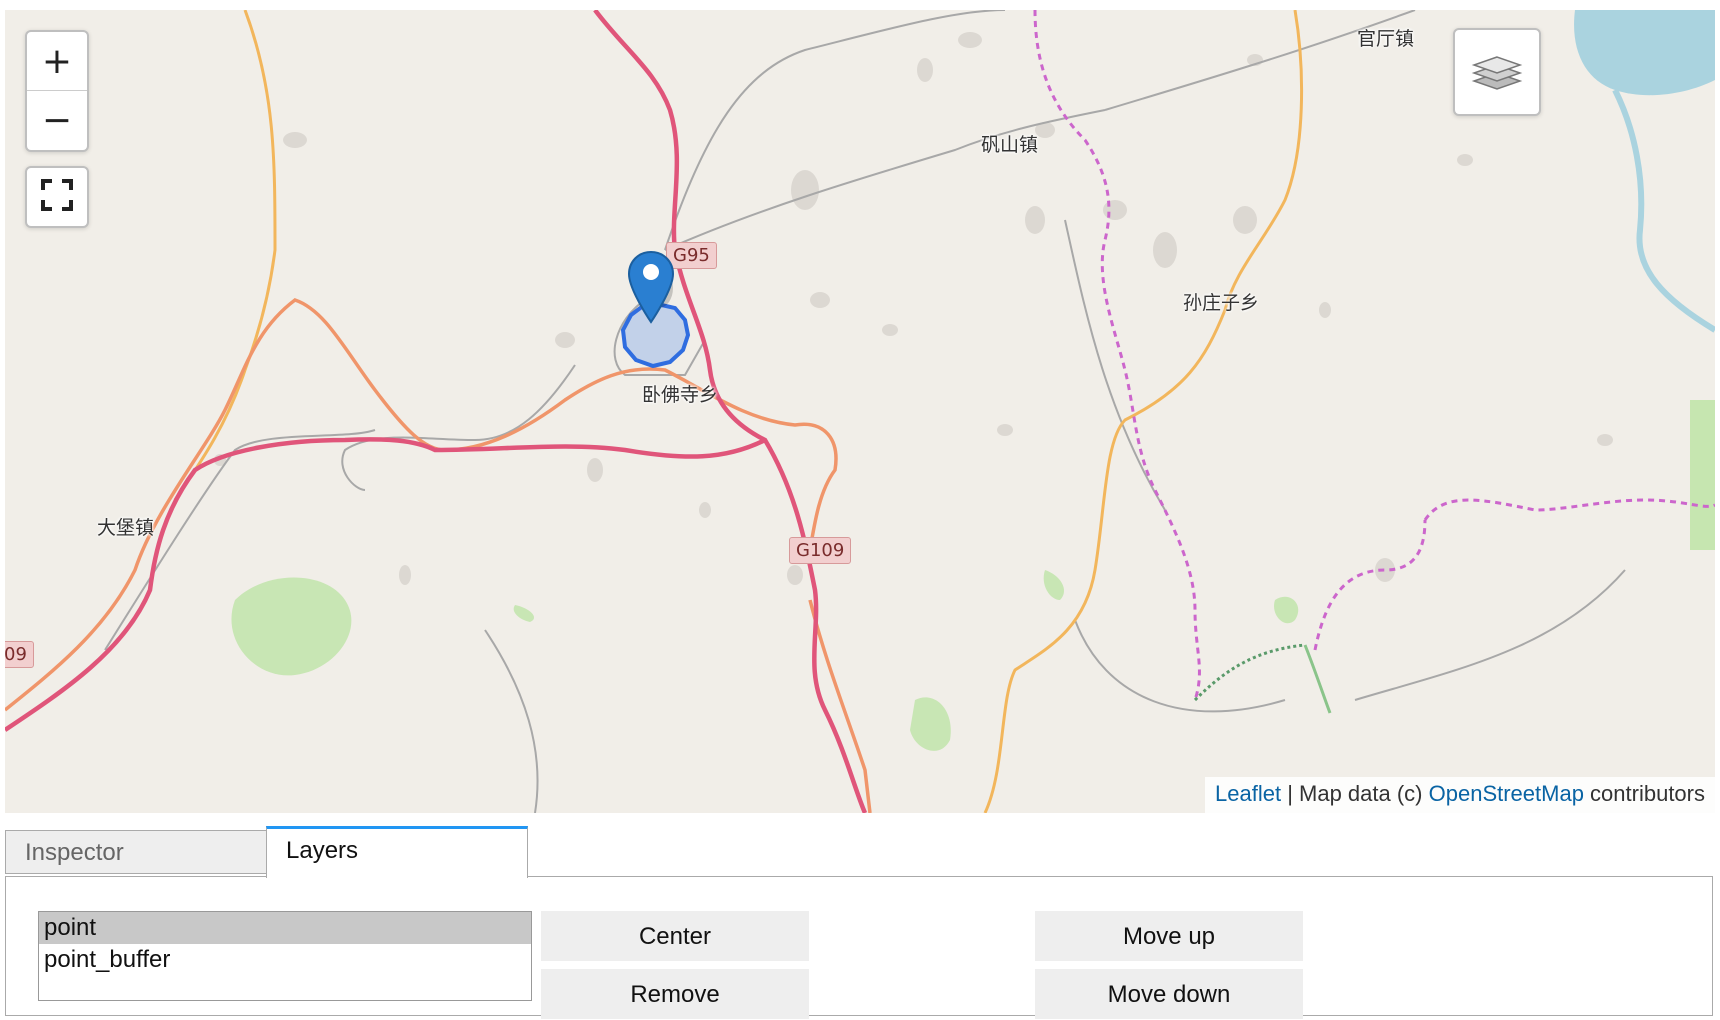 The height and width of the screenshot is (1020, 1720). I want to click on layer-item-point-buffer: point_buffer, so click(285, 960).